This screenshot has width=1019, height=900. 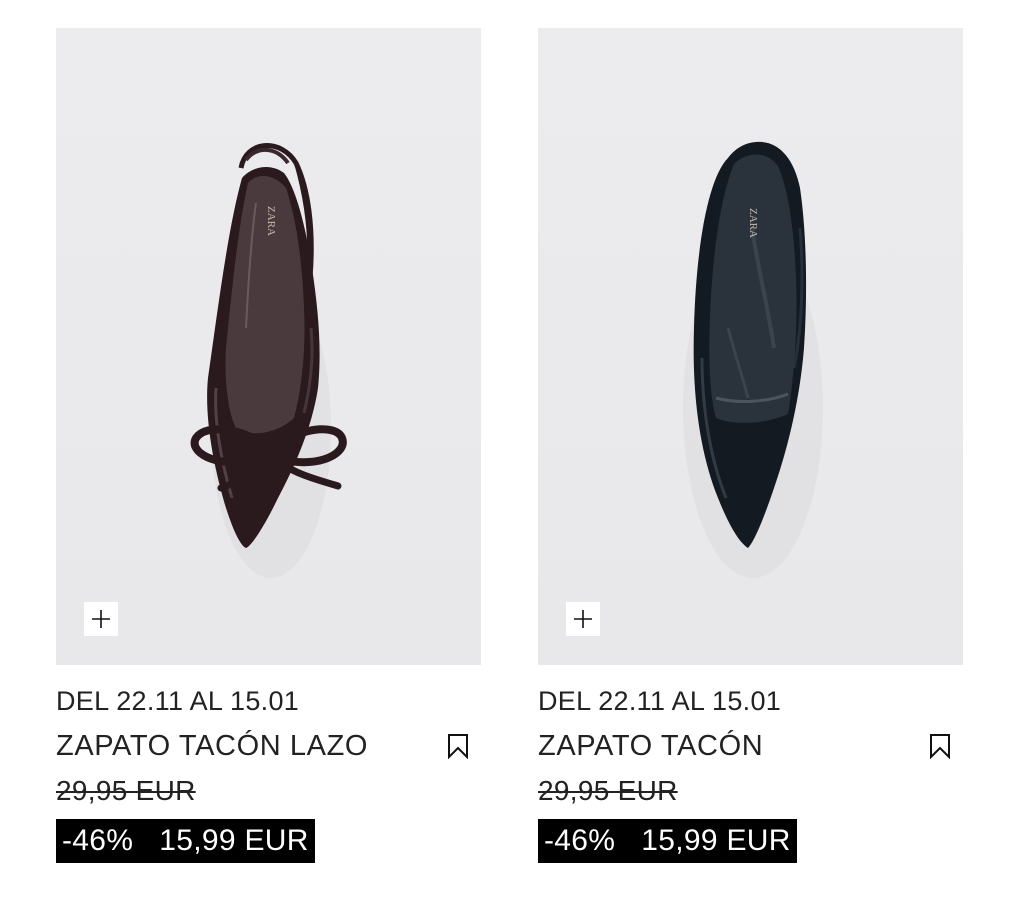 What do you see at coordinates (753, 359) in the screenshot?
I see `pump-shoe-image: ZARA` at bounding box center [753, 359].